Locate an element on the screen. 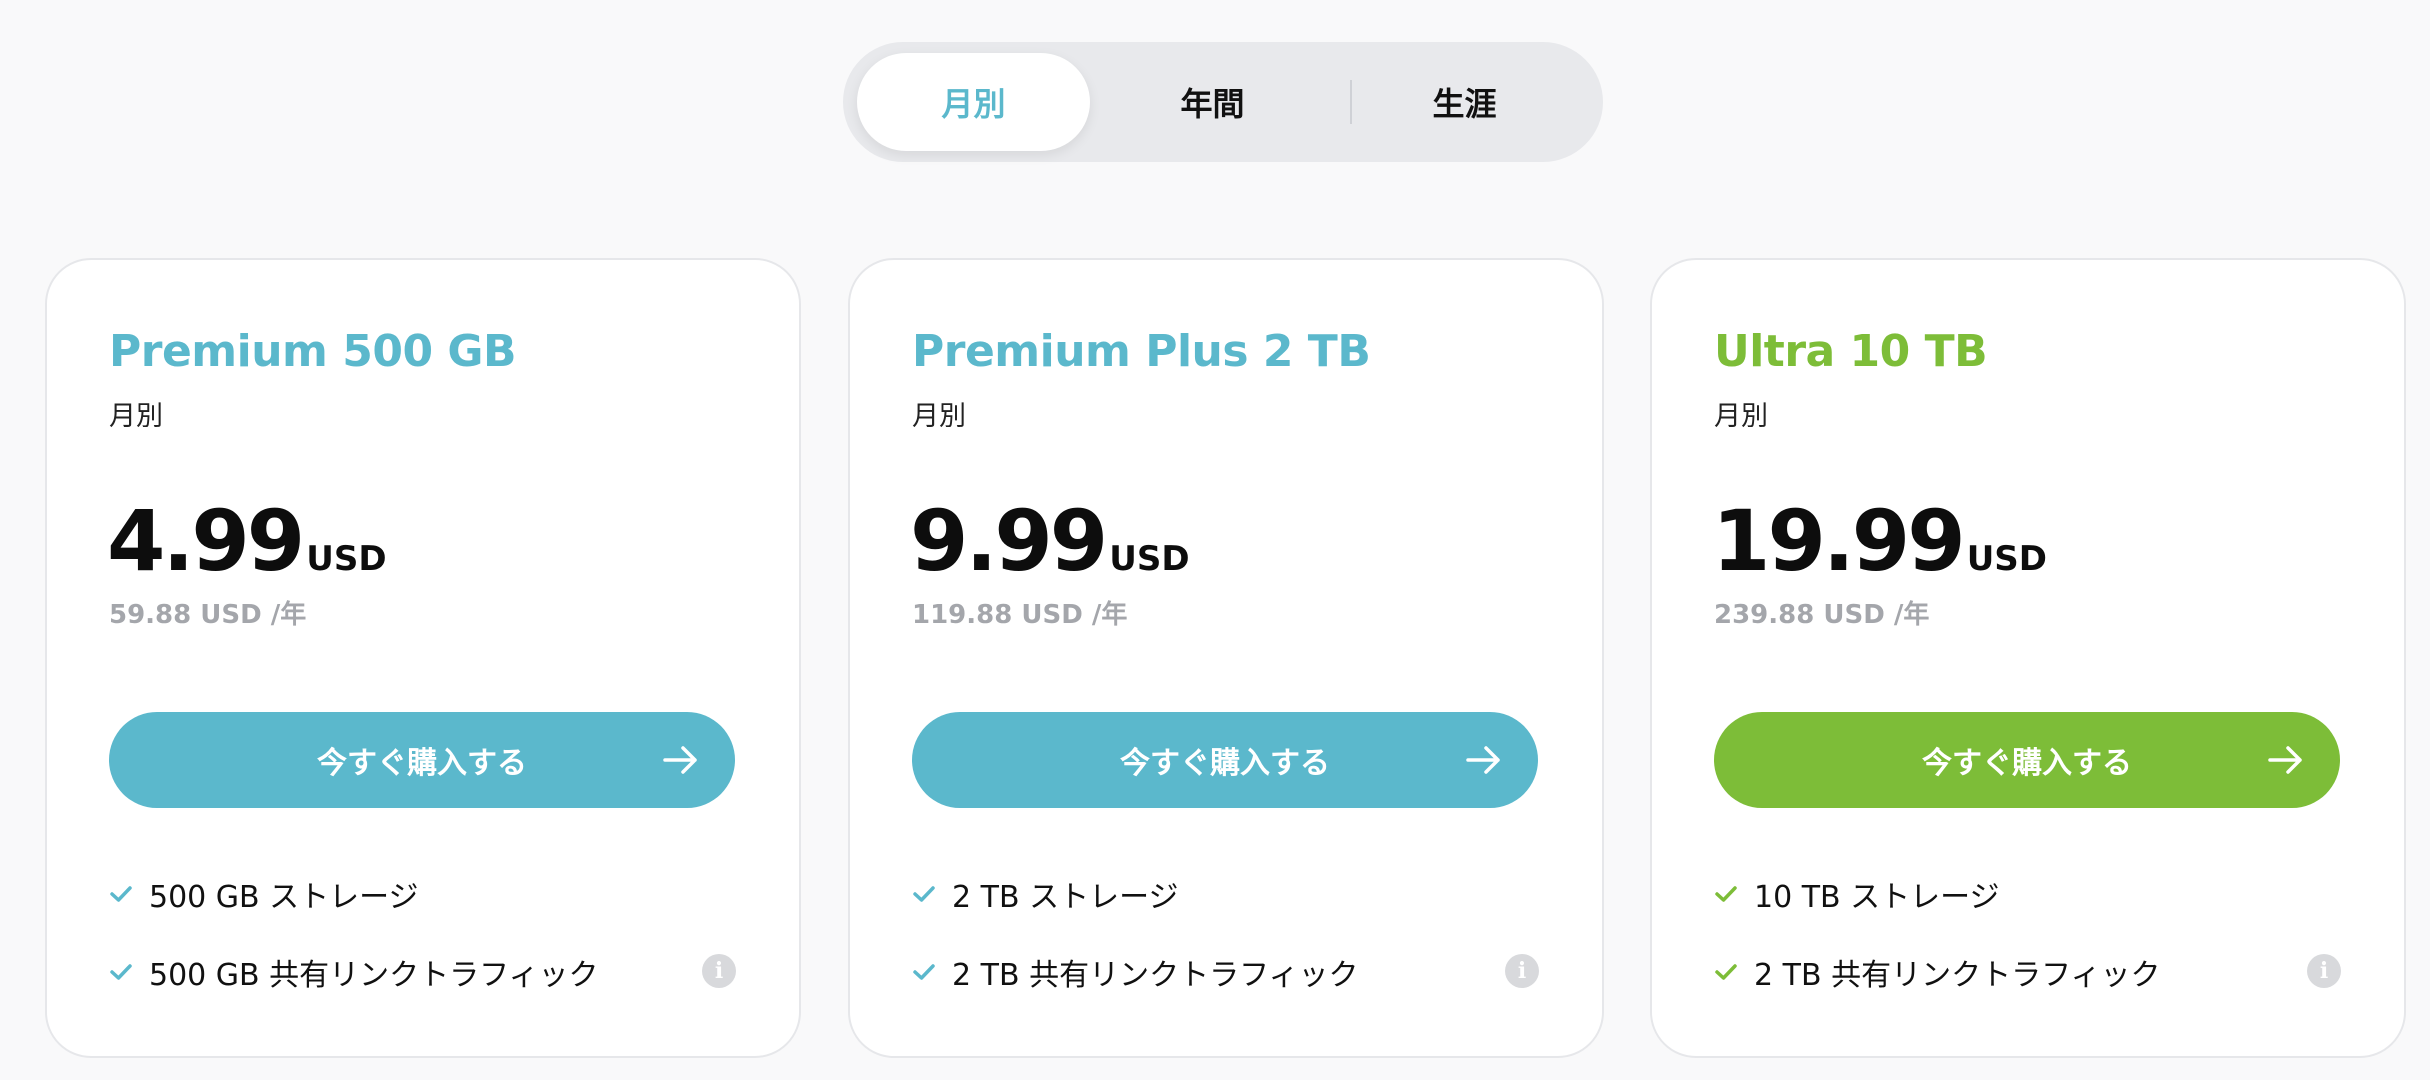 The image size is (2430, 1080). price-row: 9.99 USD is located at coordinates (1050, 541).